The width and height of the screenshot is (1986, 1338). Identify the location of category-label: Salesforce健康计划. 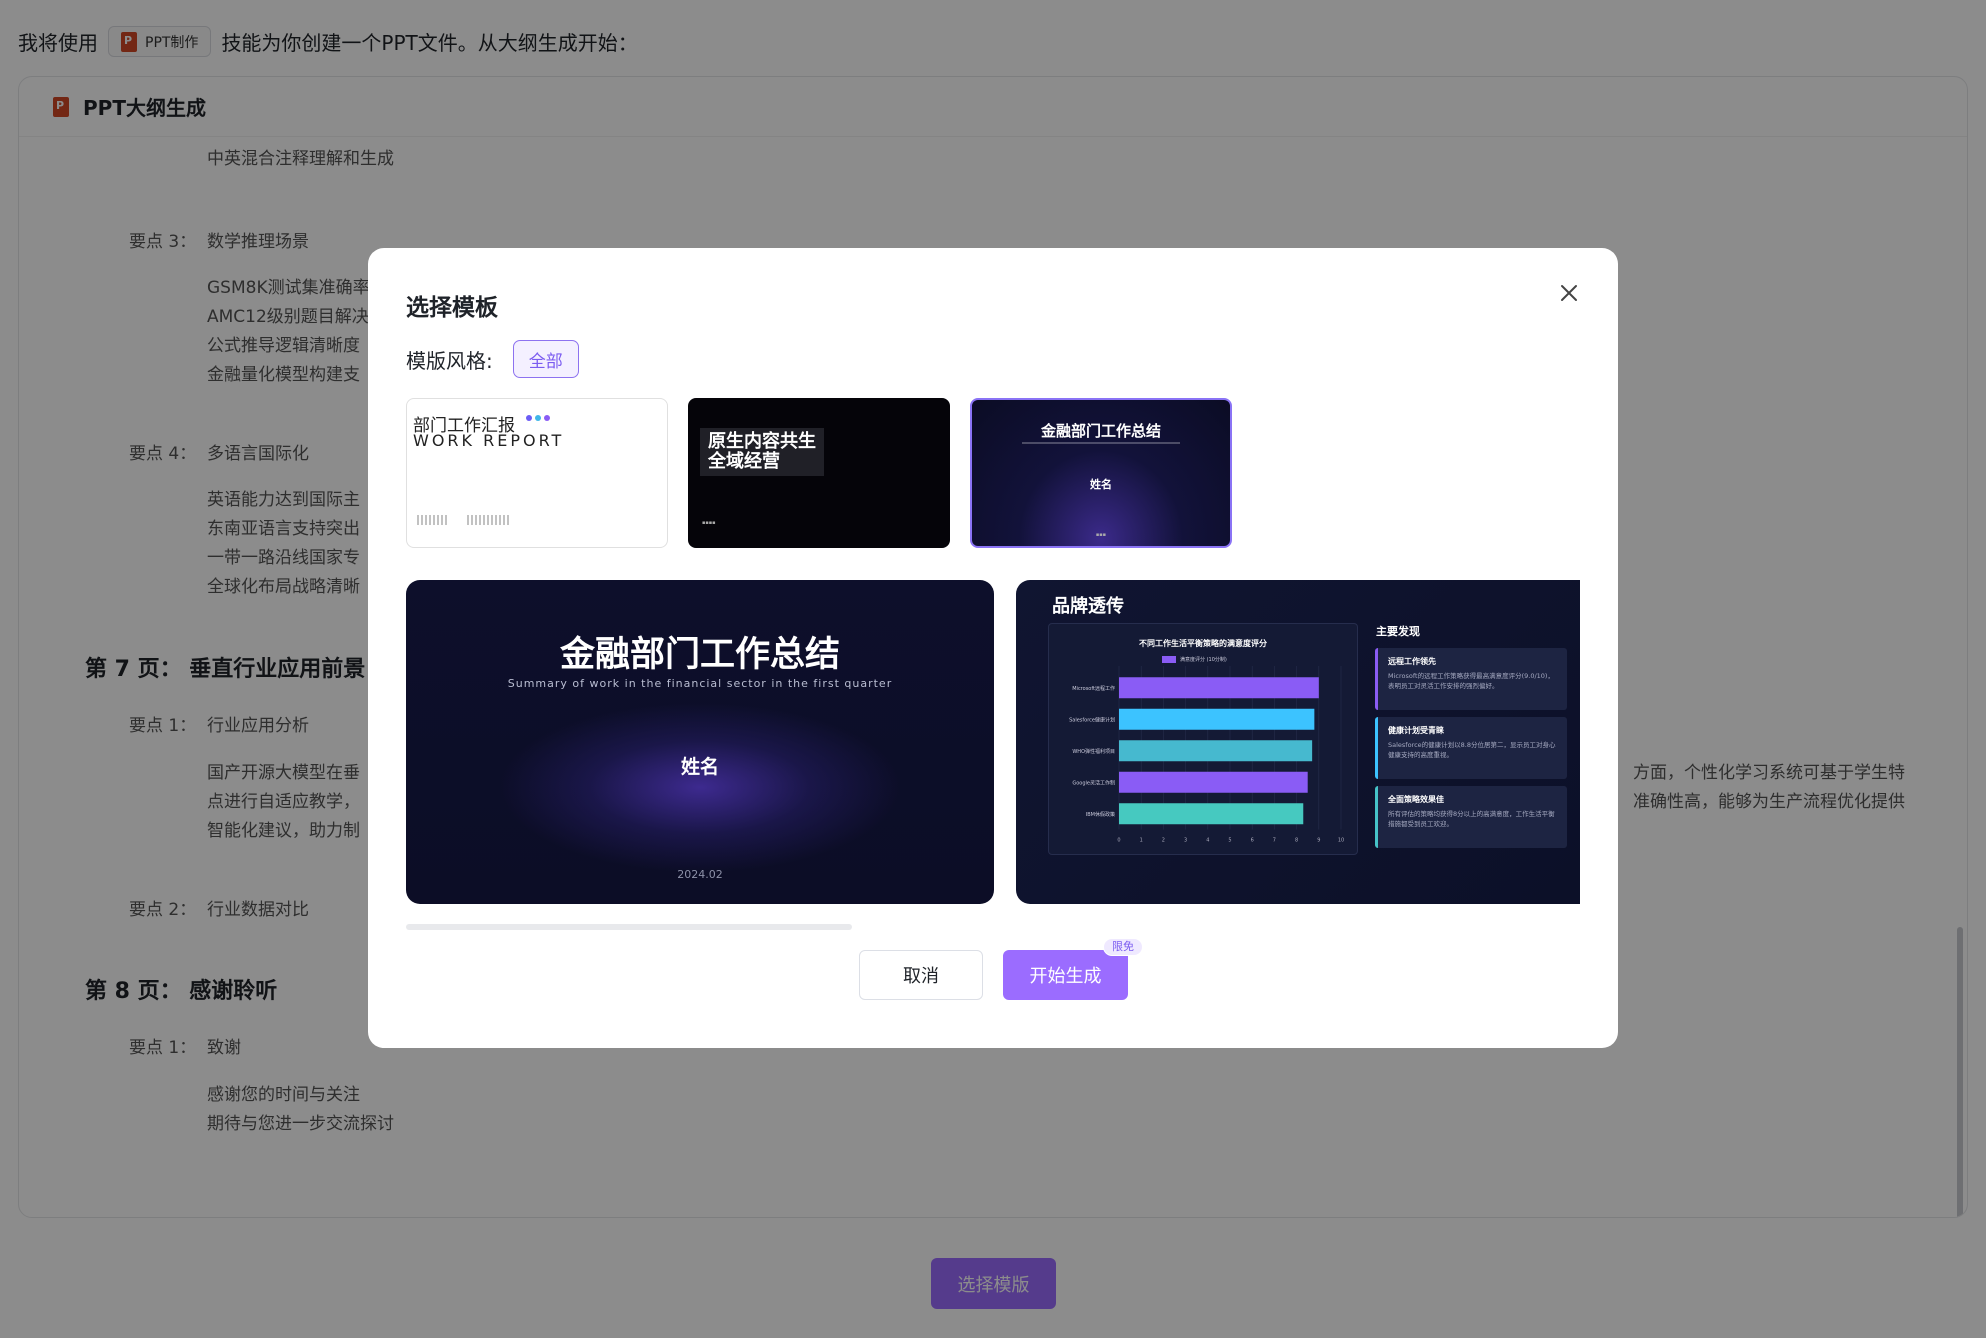
(1092, 719).